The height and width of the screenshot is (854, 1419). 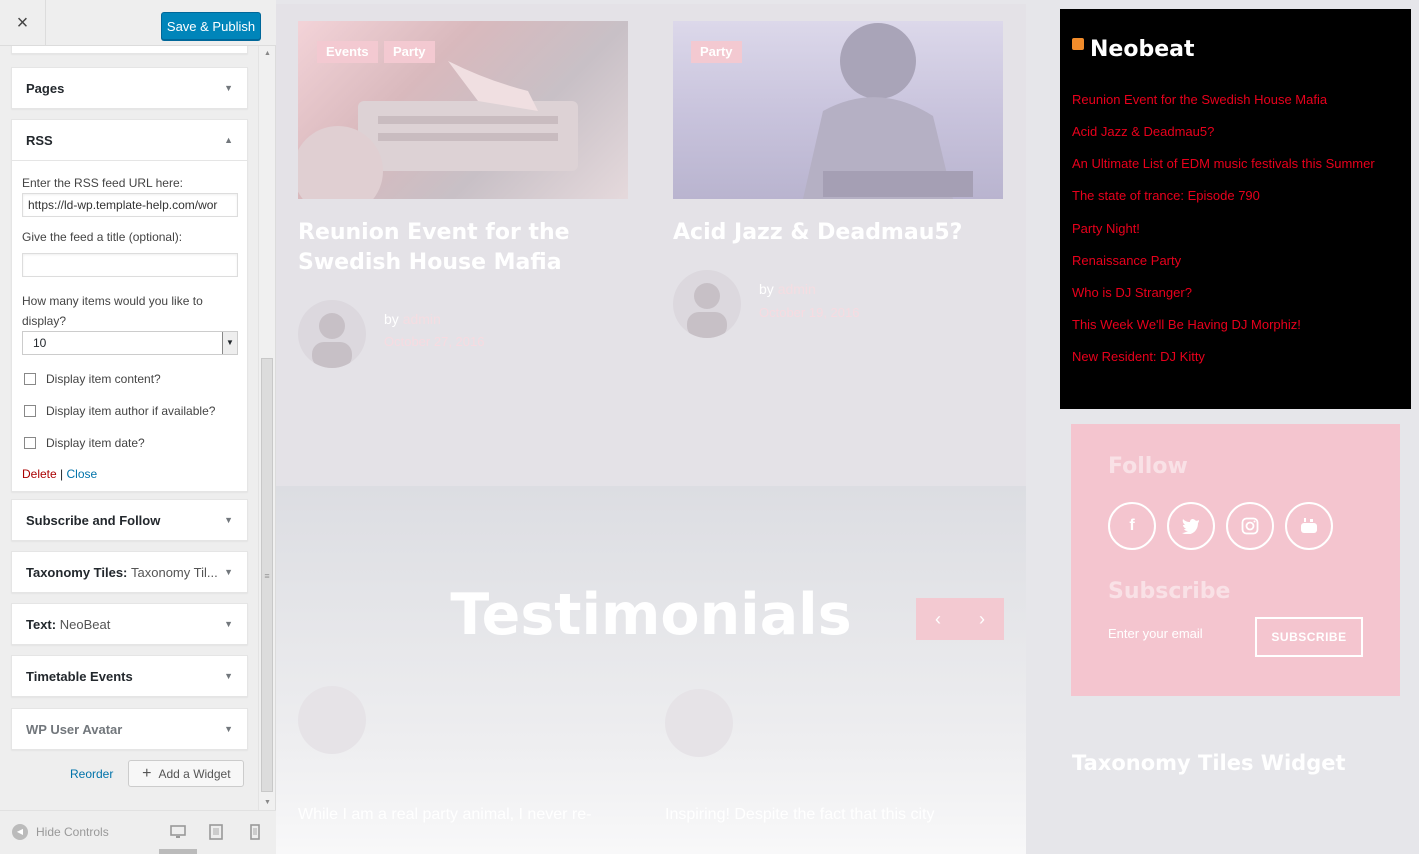 I want to click on post-title: Acid Jazz & Deadmau5?, so click(x=838, y=233).